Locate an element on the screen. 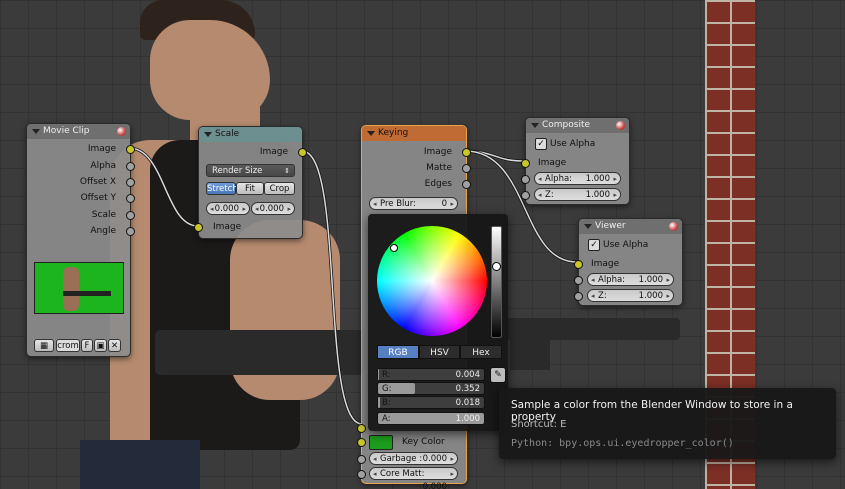  viewer-alpha-field: Alpha: 1.000 is located at coordinates (630, 280).